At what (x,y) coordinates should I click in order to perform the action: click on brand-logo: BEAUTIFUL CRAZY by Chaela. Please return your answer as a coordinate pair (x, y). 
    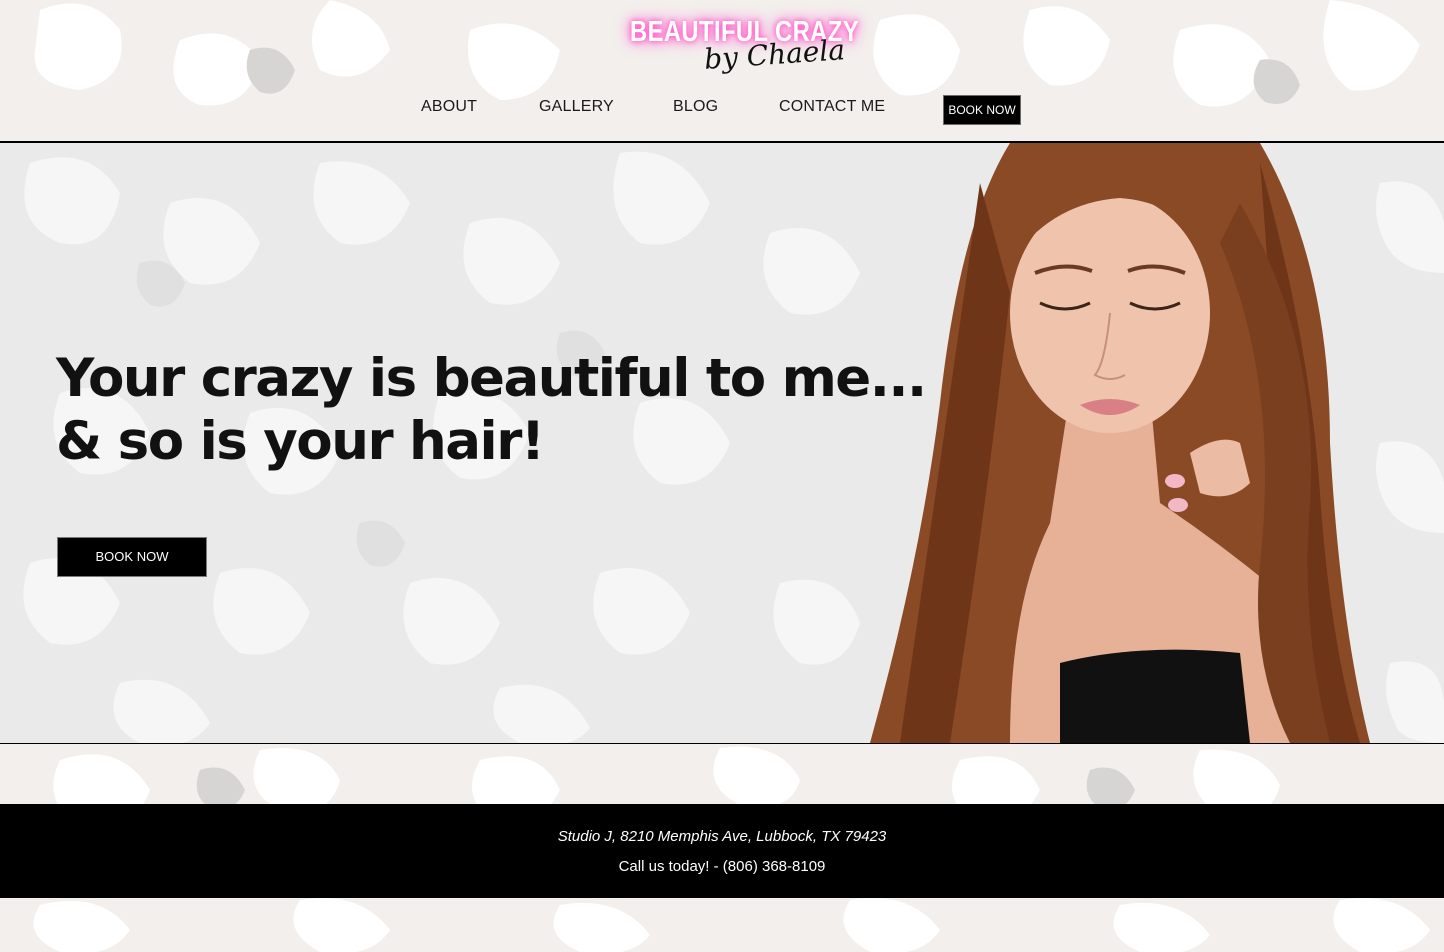
    Looking at the image, I should click on (740, 44).